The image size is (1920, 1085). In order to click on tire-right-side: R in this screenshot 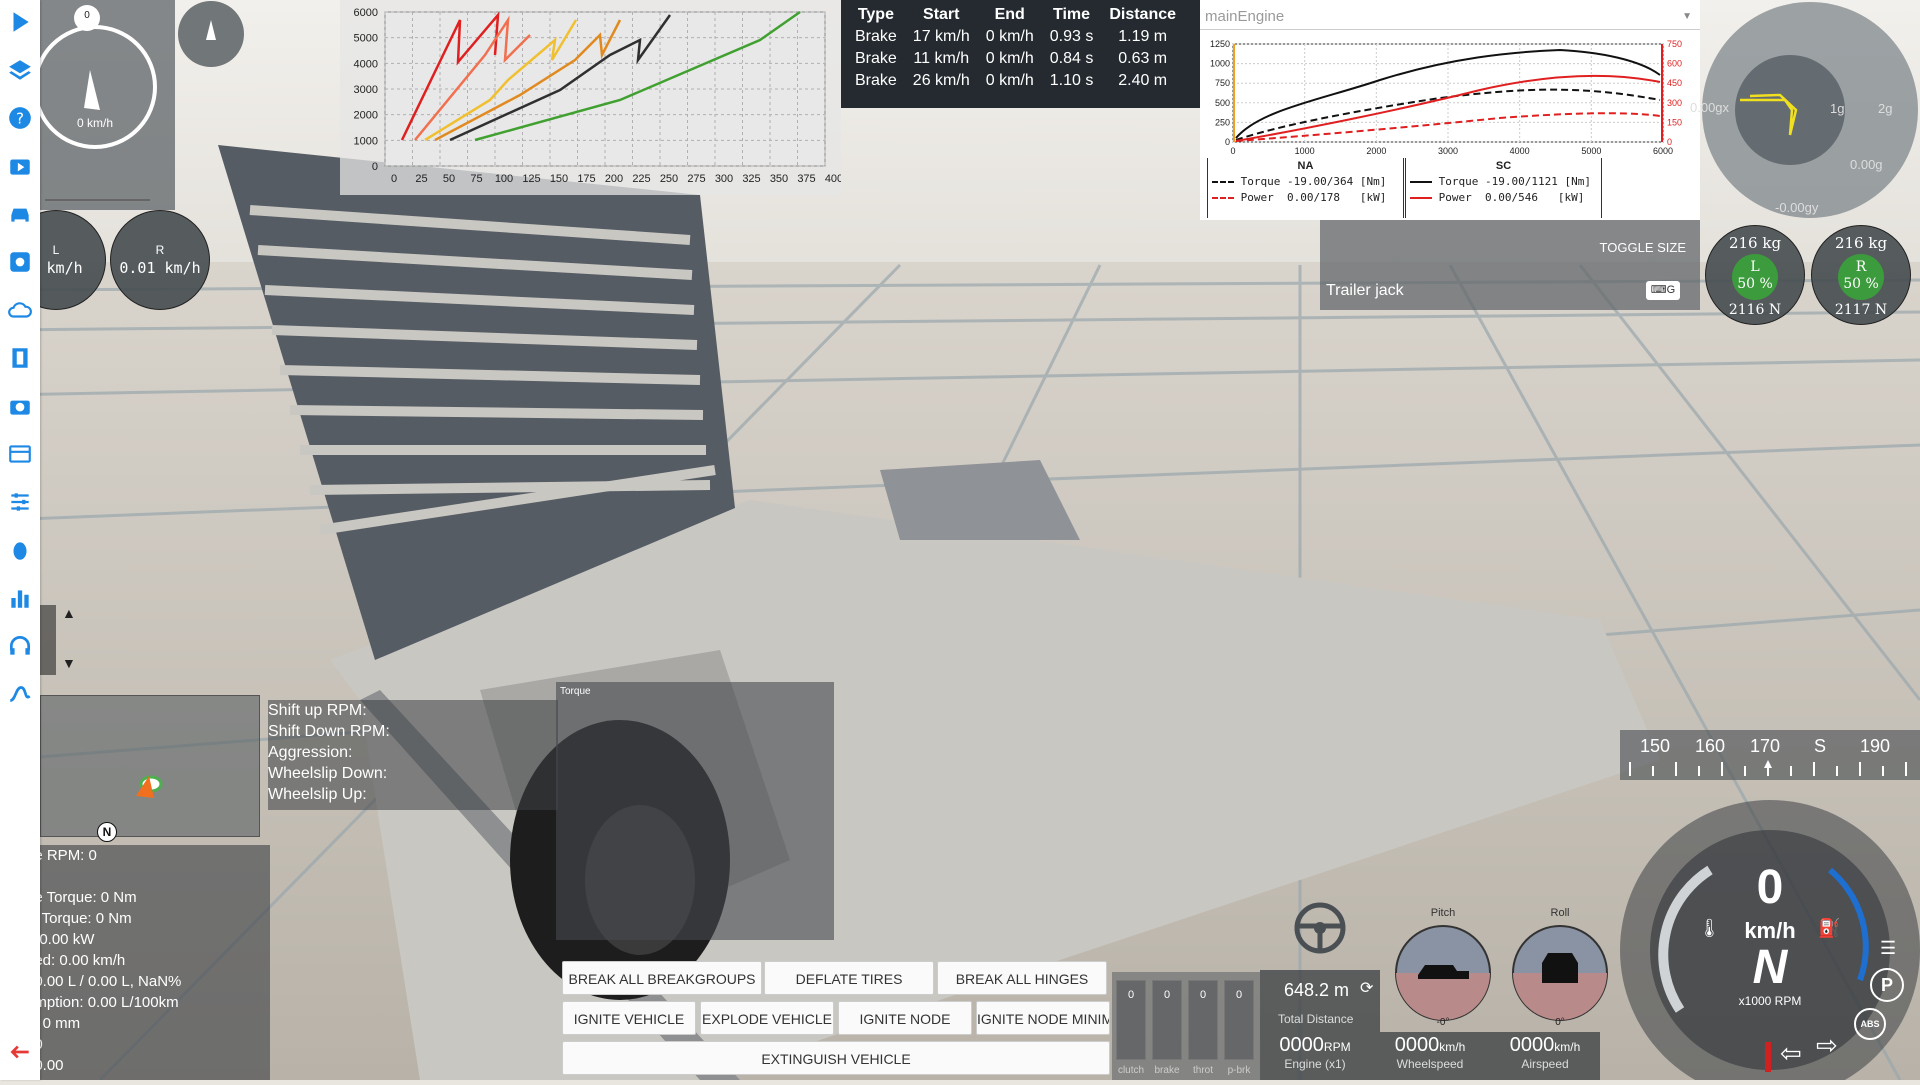, I will do `click(1861, 267)`.